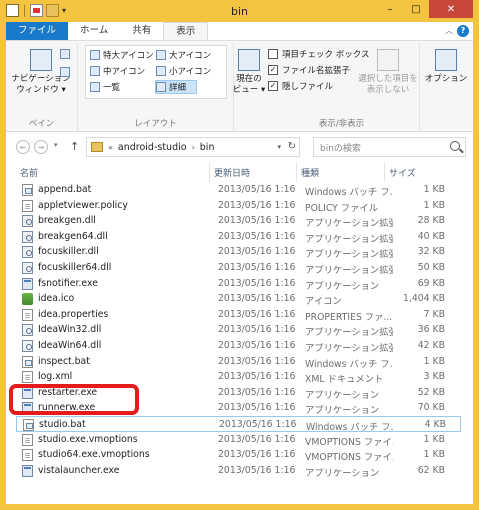 This screenshot has width=479, height=510. What do you see at coordinates (463, 31) in the screenshot?
I see `help-icon: ?` at bounding box center [463, 31].